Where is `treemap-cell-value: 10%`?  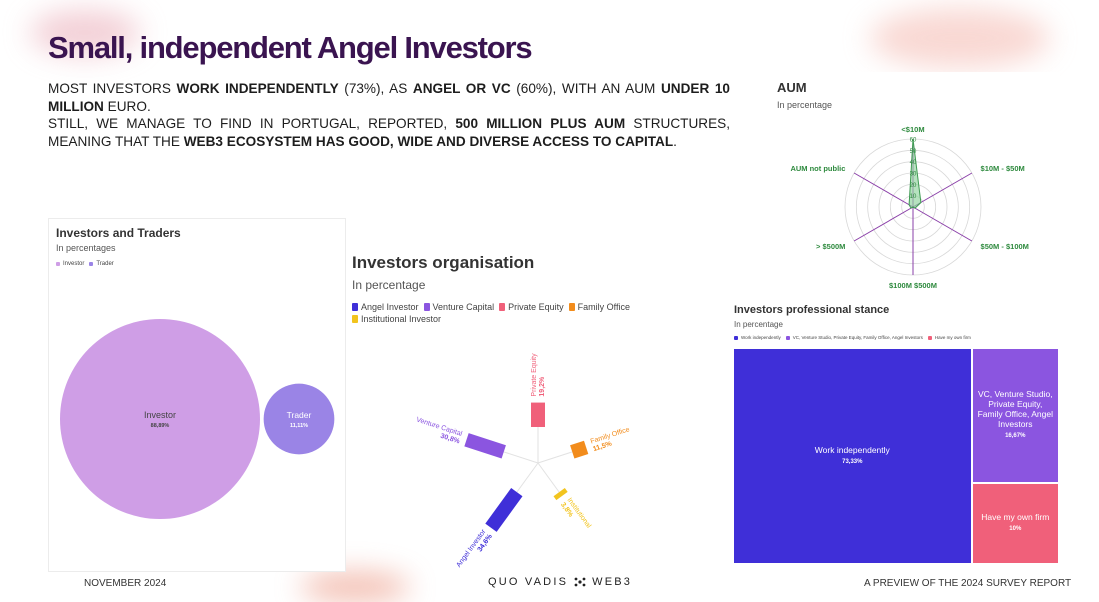
treemap-cell-value: 10% is located at coordinates (1015, 529).